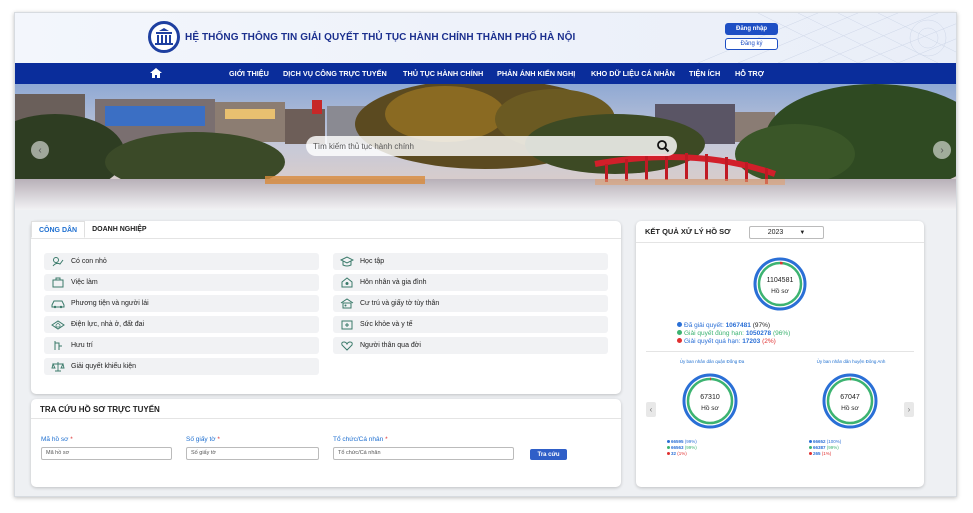 Image resolution: width=973 pixels, height=513 pixels. What do you see at coordinates (58, 325) in the screenshot?
I see `land-icon` at bounding box center [58, 325].